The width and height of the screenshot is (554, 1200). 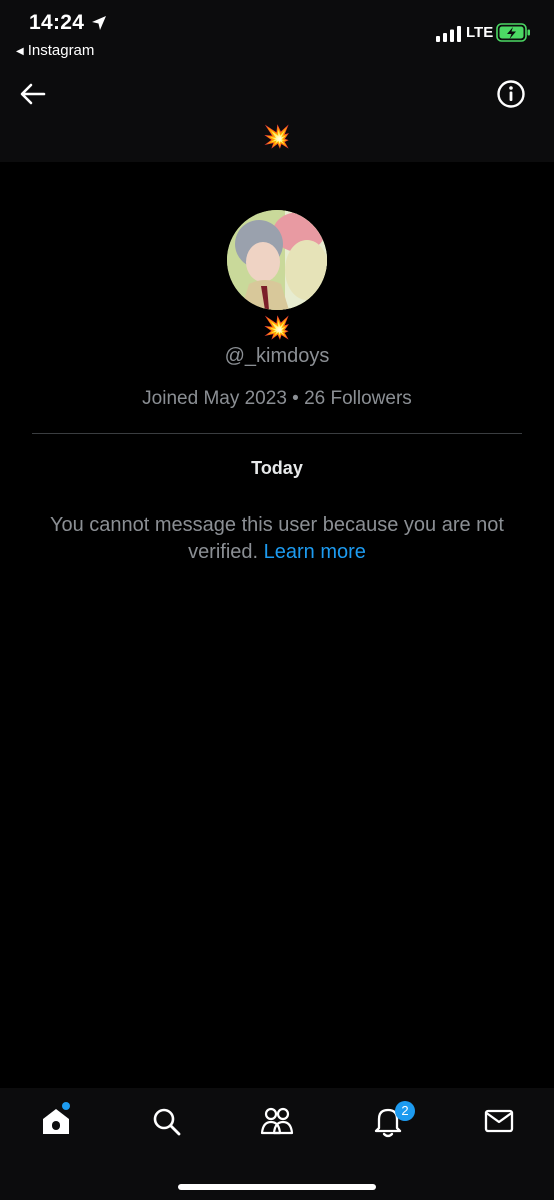 What do you see at coordinates (277, 327) in the screenshot?
I see `display-name: 💥` at bounding box center [277, 327].